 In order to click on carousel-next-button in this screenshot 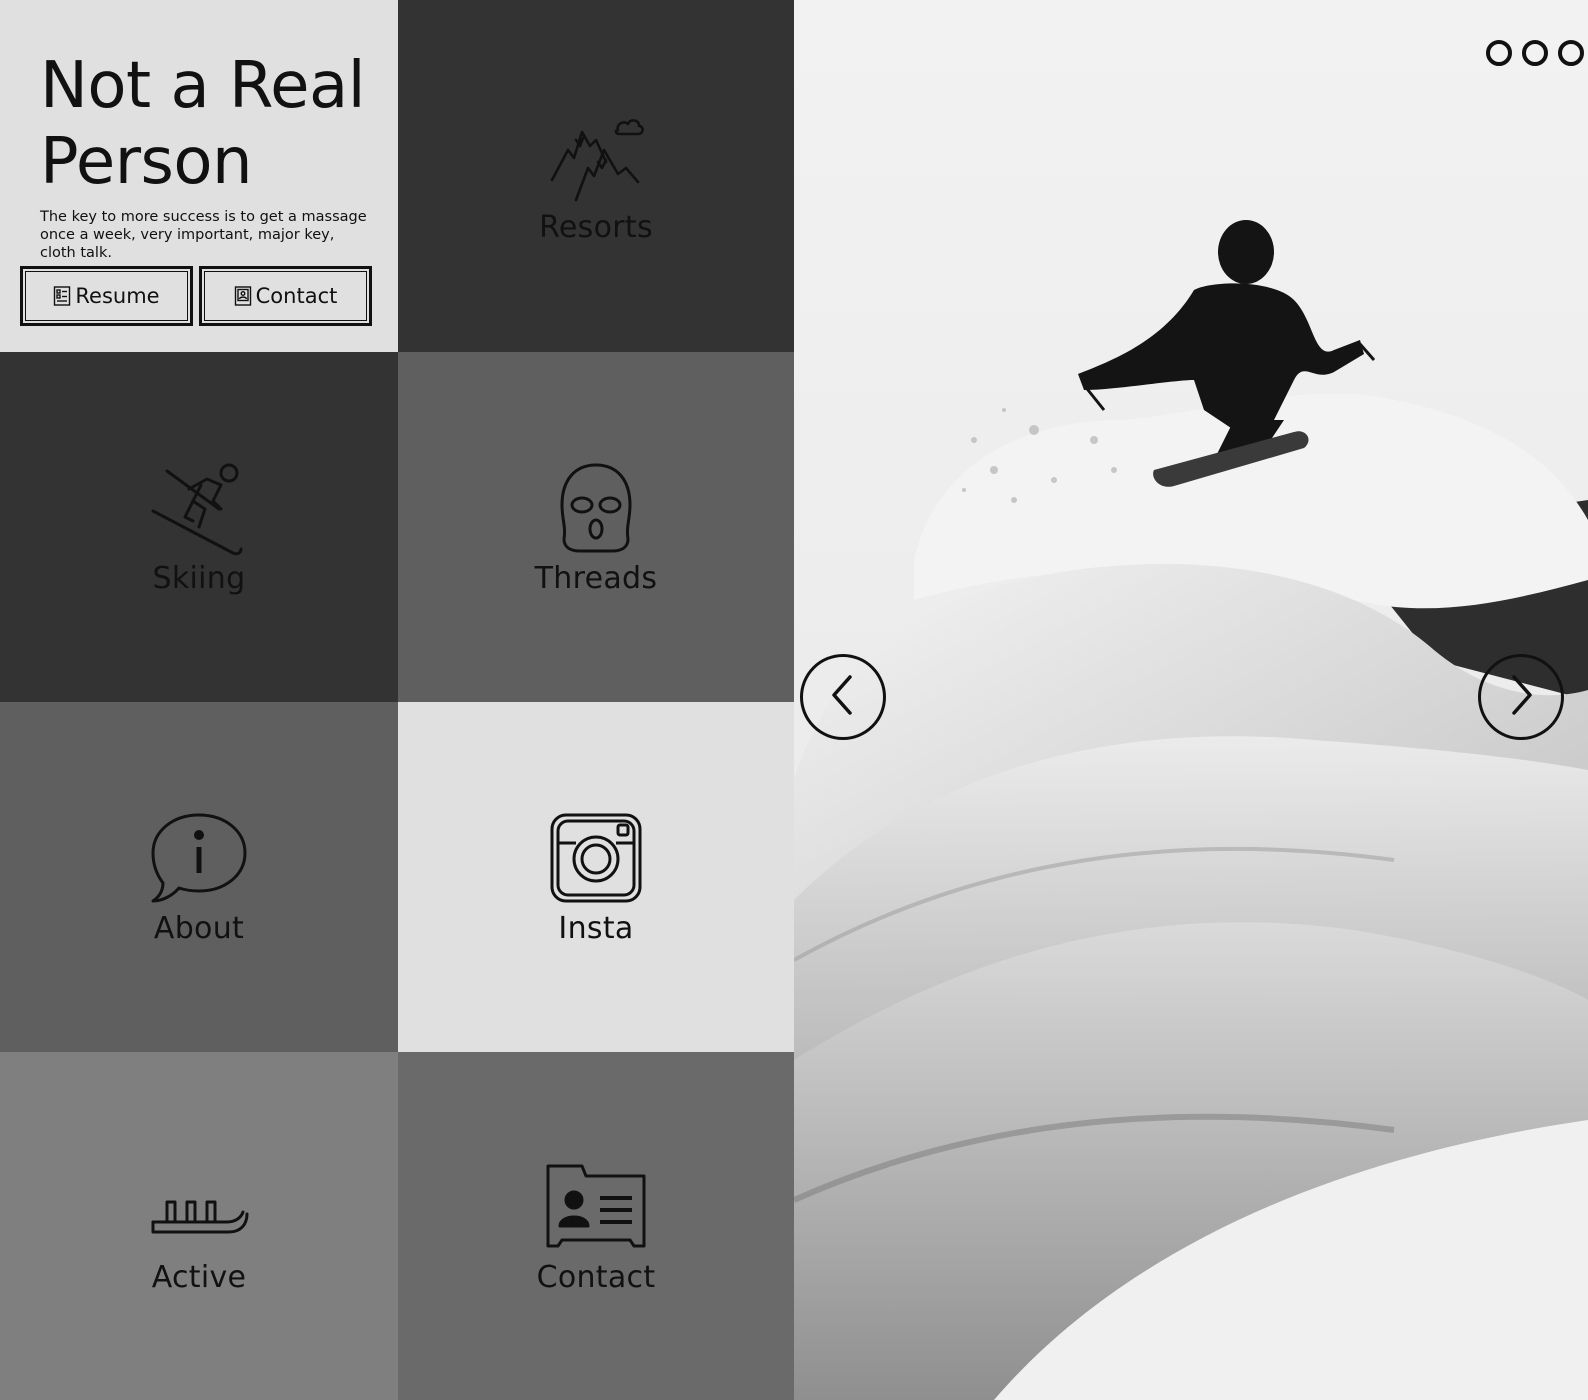, I will do `click(1521, 697)`.